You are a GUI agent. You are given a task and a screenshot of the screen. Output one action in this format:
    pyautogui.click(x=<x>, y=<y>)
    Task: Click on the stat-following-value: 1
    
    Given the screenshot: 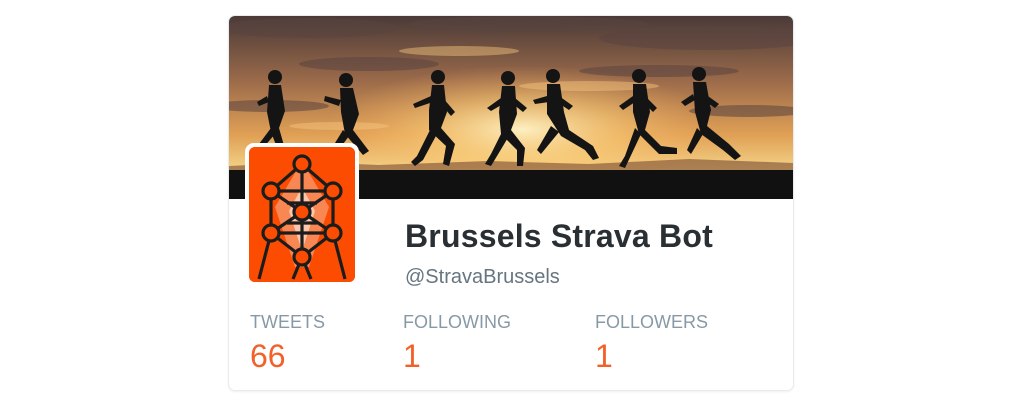 What is the action you would take?
    pyautogui.click(x=412, y=356)
    